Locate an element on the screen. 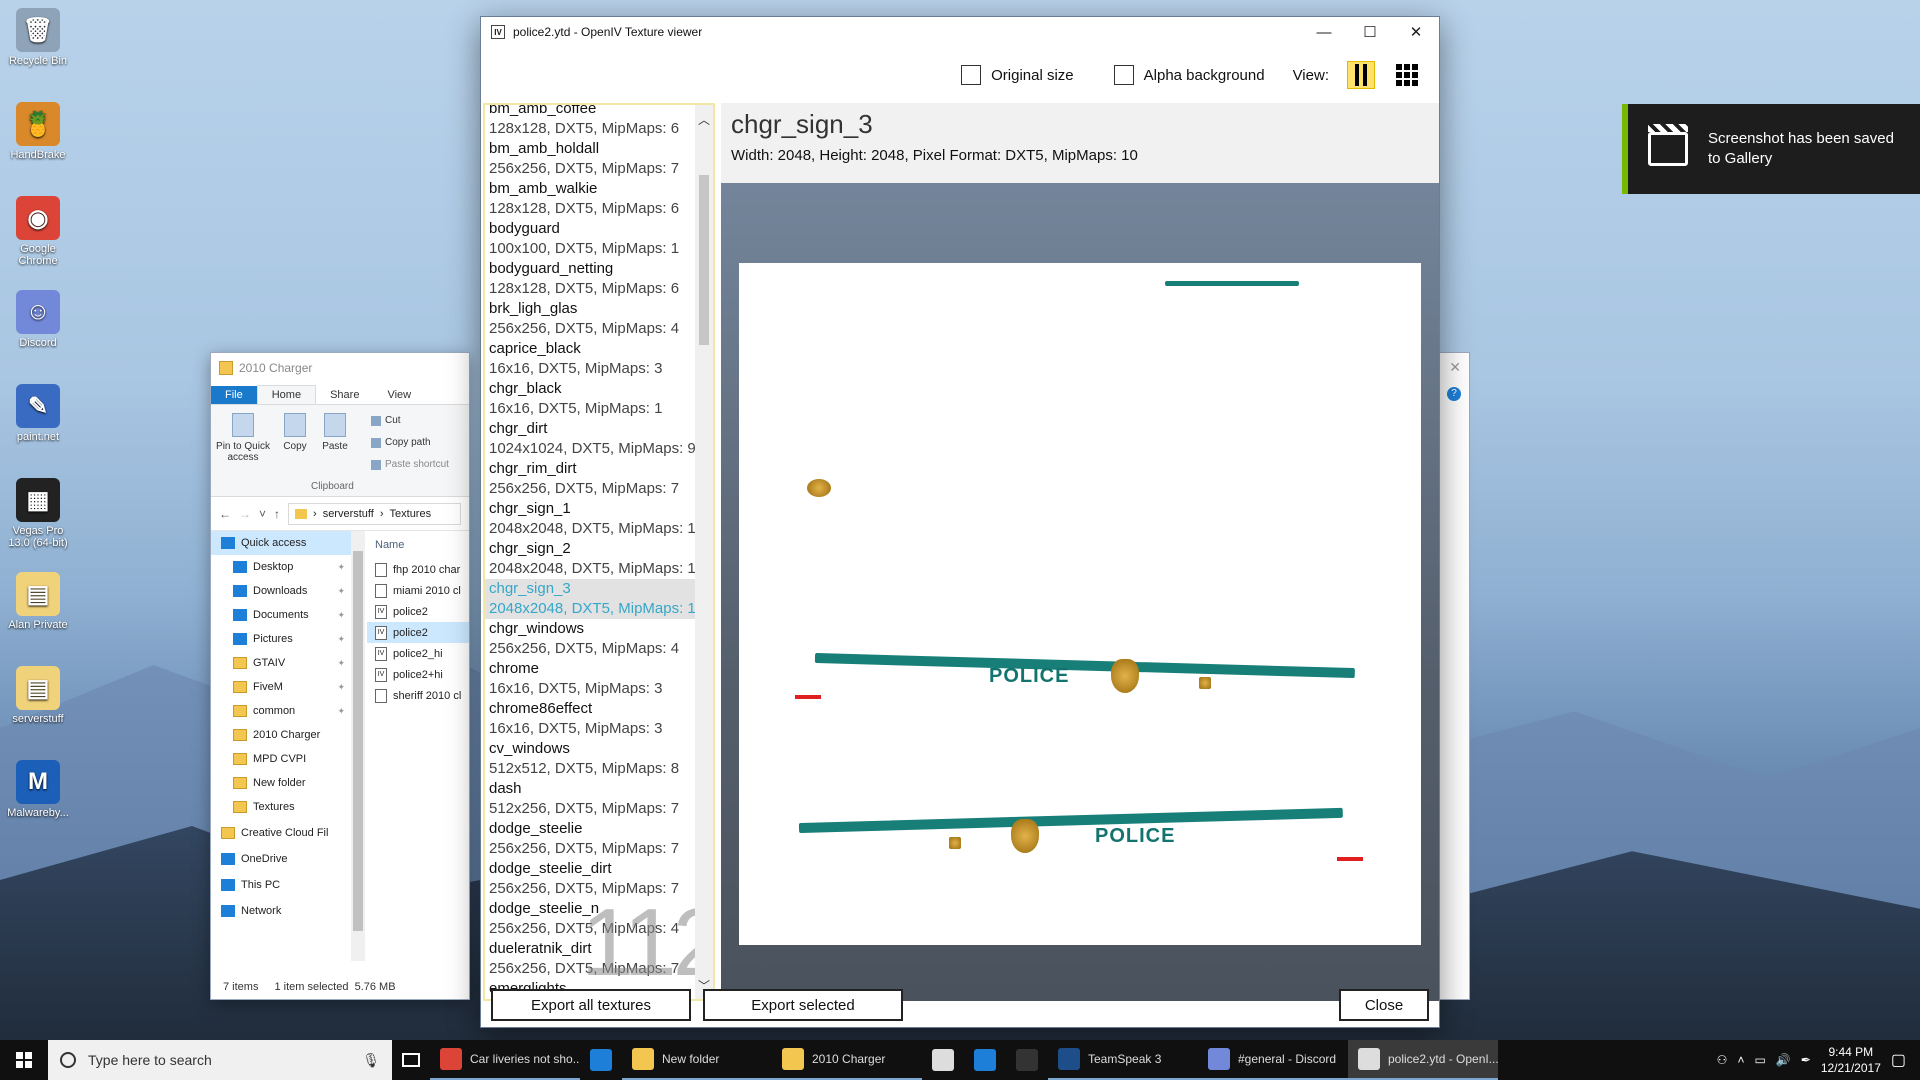 This screenshot has height=1080, width=1920. nav-item: MPD CVPI is located at coordinates (281, 759).